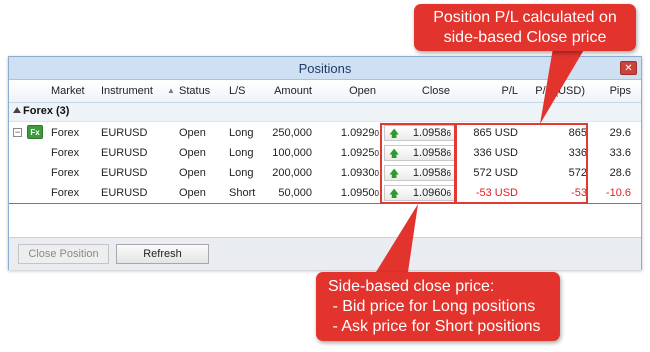 Image resolution: width=650 pixels, height=352 pixels. What do you see at coordinates (525, 17) in the screenshot?
I see `pl-callout-line1: Position P/L calculated on` at bounding box center [525, 17].